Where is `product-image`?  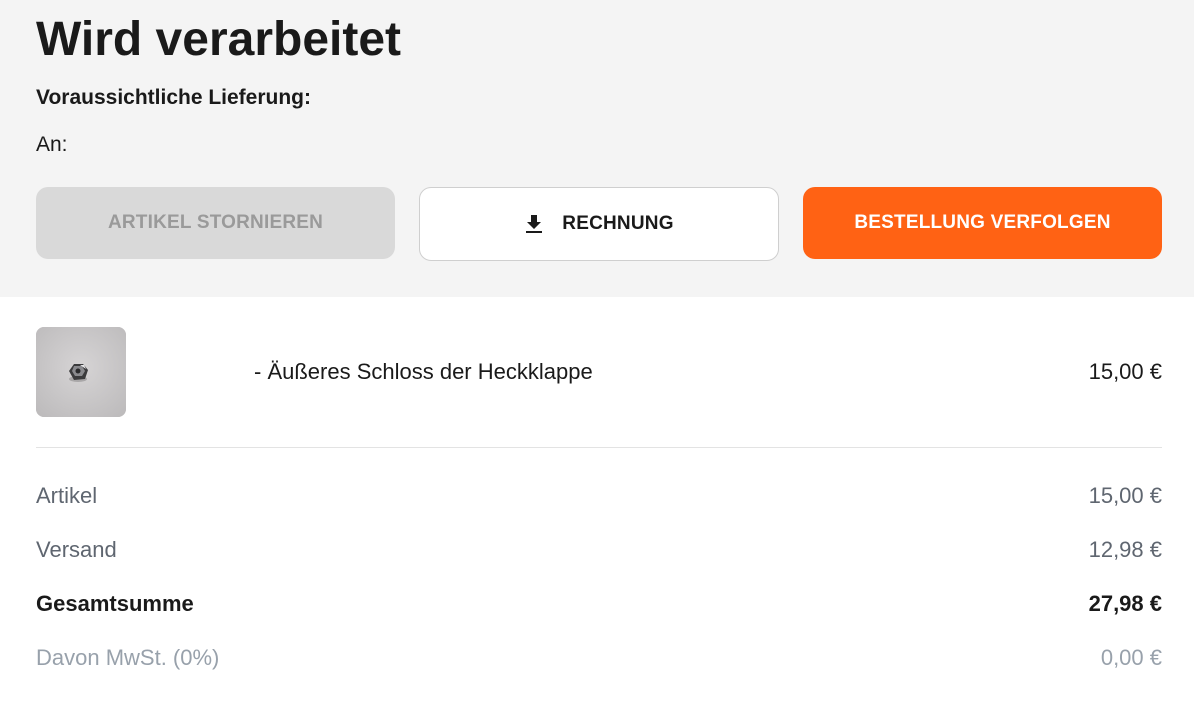 product-image is located at coordinates (81, 372).